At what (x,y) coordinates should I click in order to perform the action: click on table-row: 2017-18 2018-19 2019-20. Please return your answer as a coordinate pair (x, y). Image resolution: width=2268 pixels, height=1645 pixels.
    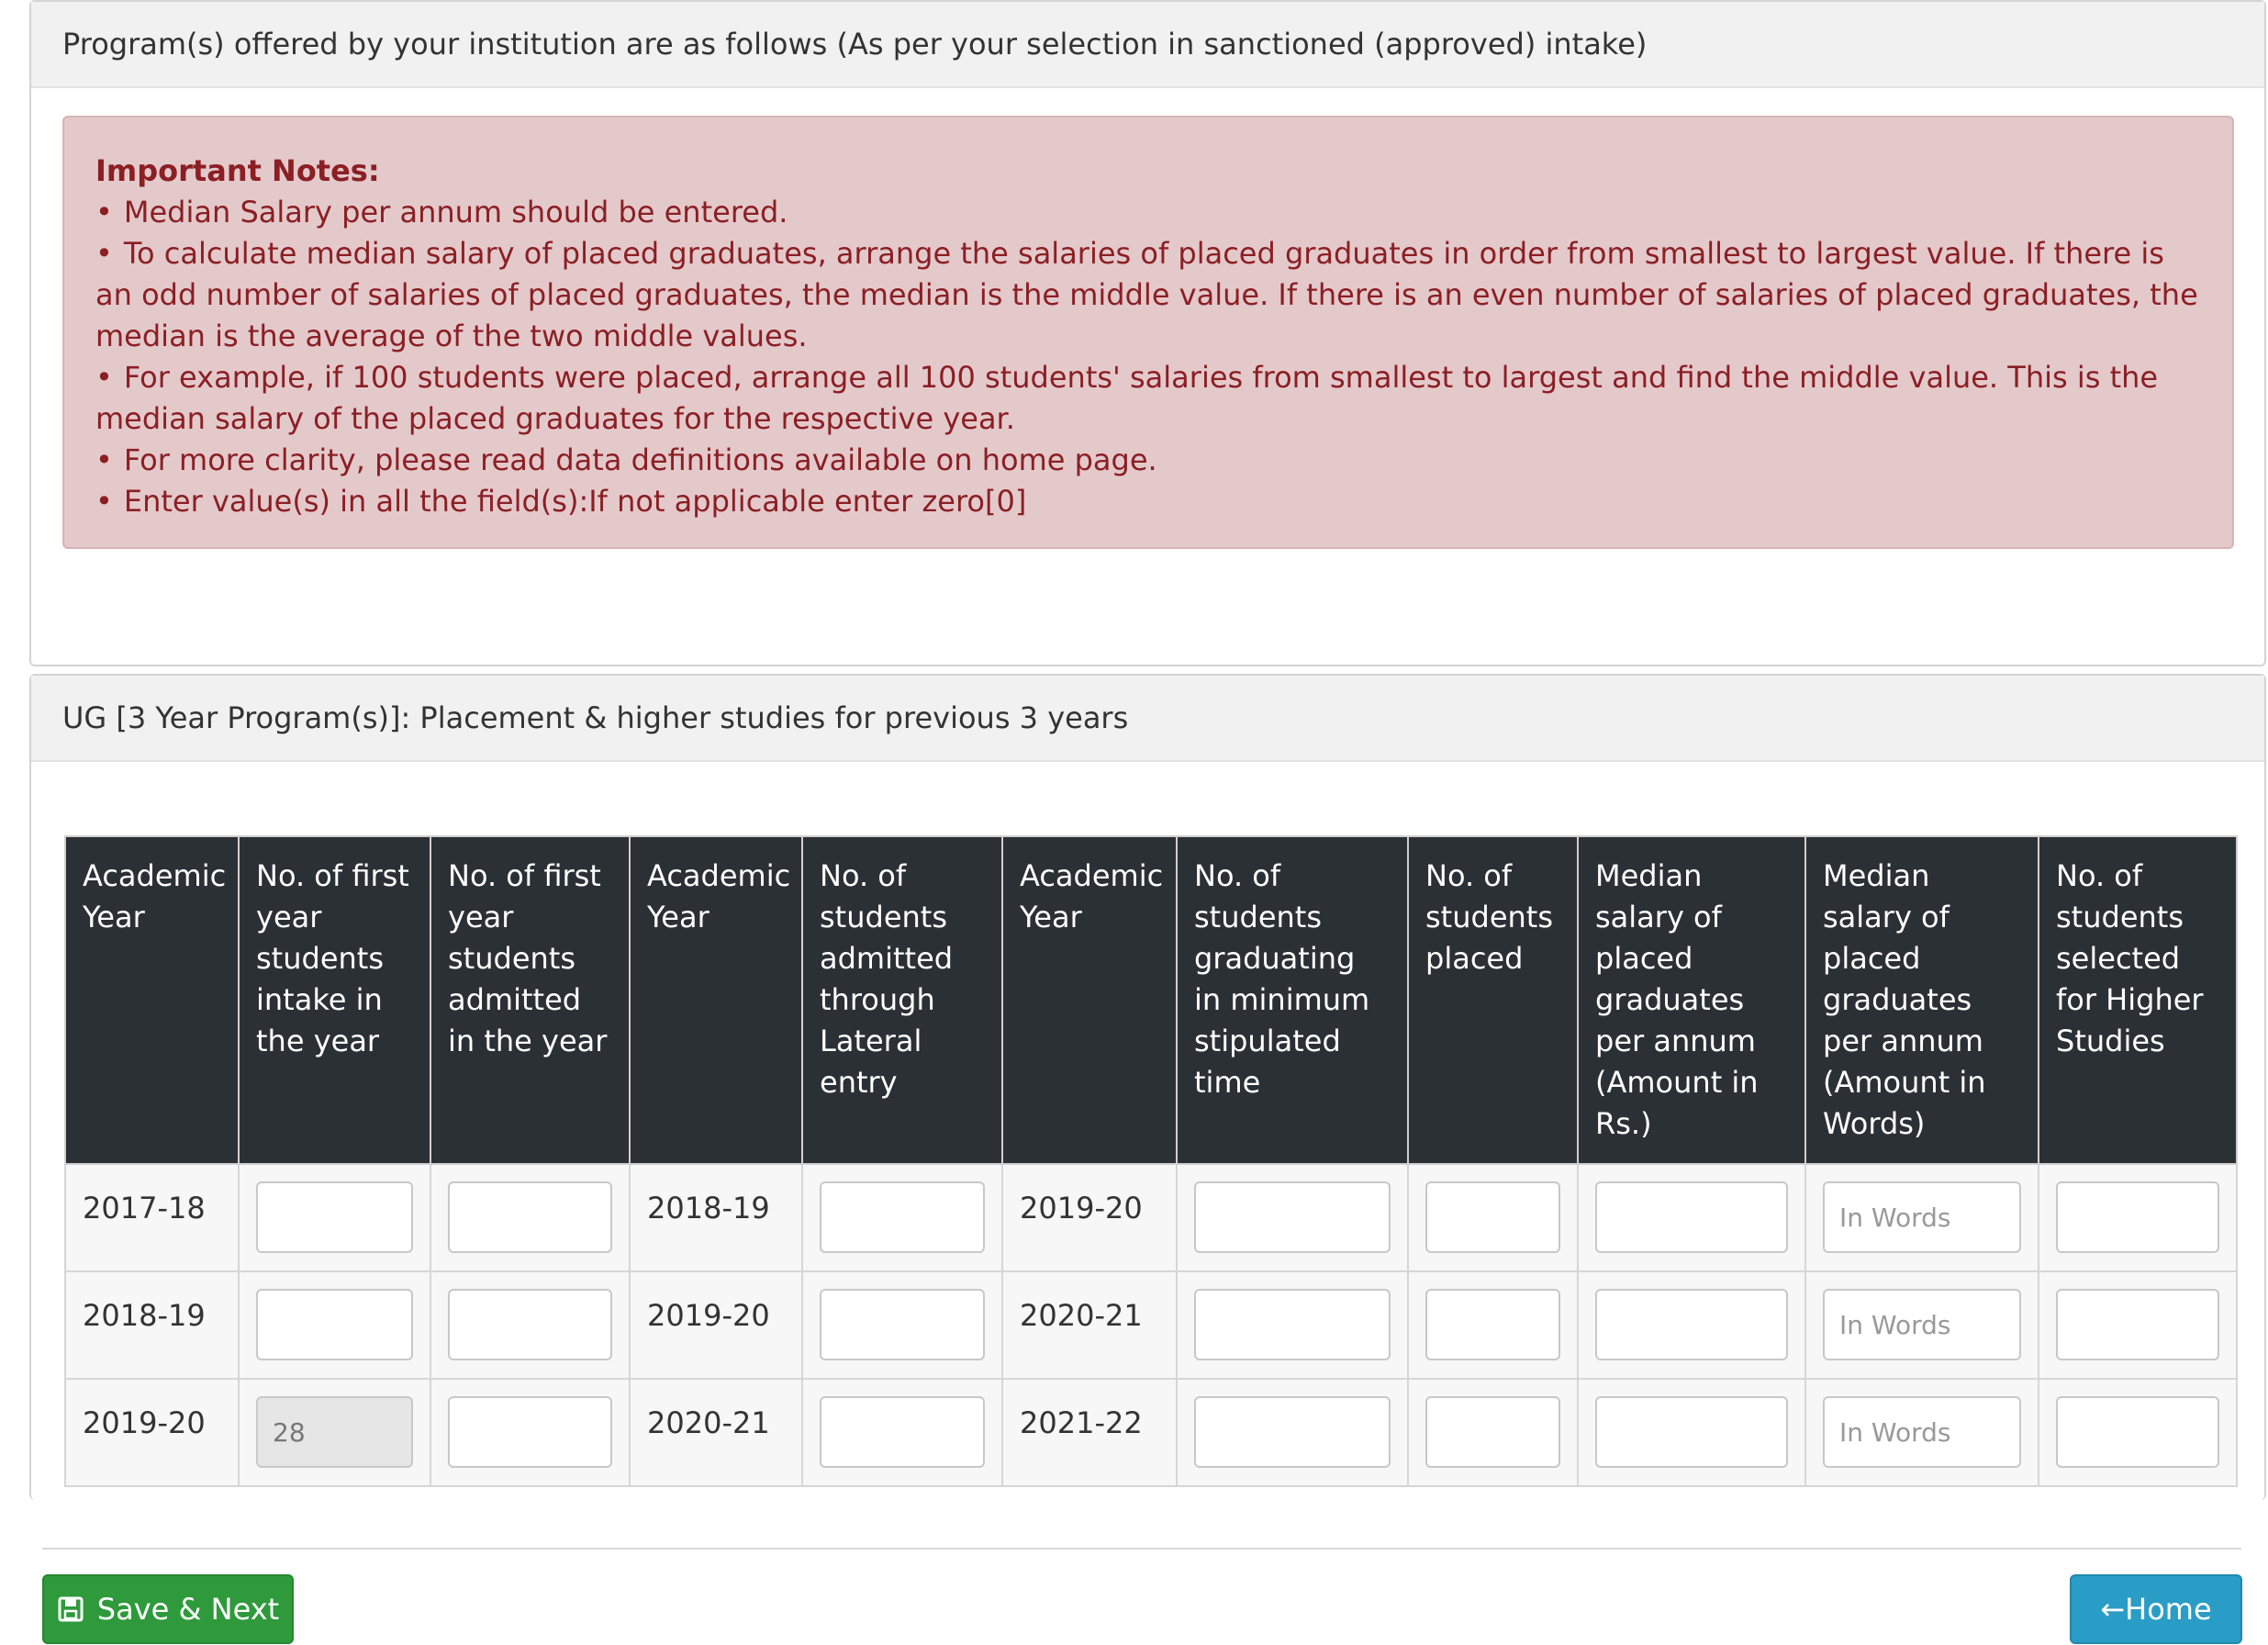
    Looking at the image, I should click on (1151, 1217).